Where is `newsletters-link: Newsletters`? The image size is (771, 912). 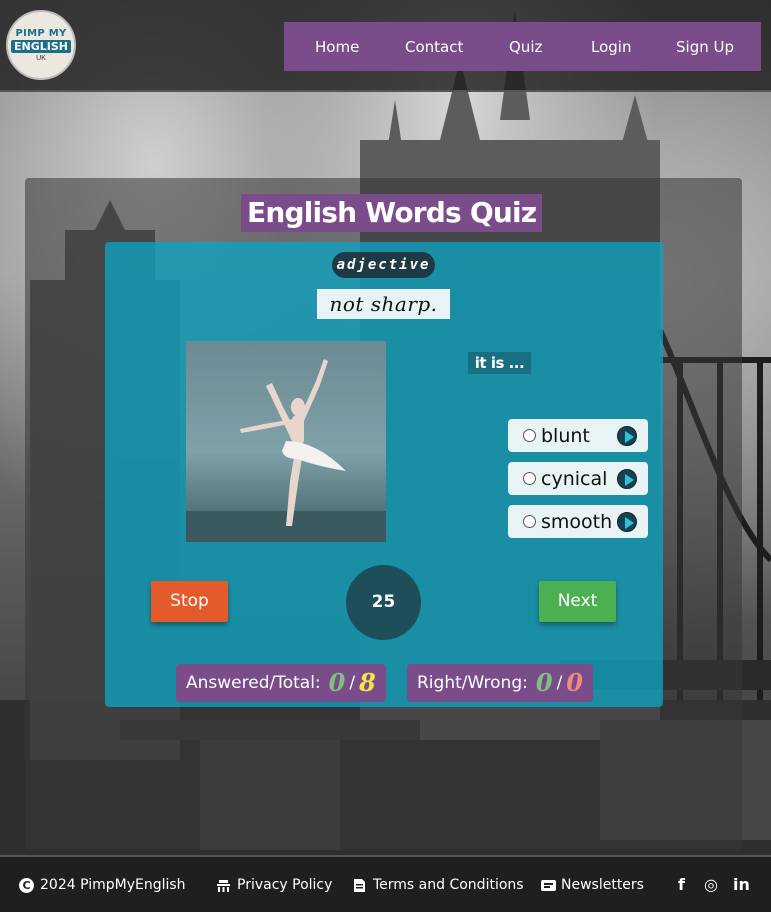
newsletters-link: Newsletters is located at coordinates (592, 885).